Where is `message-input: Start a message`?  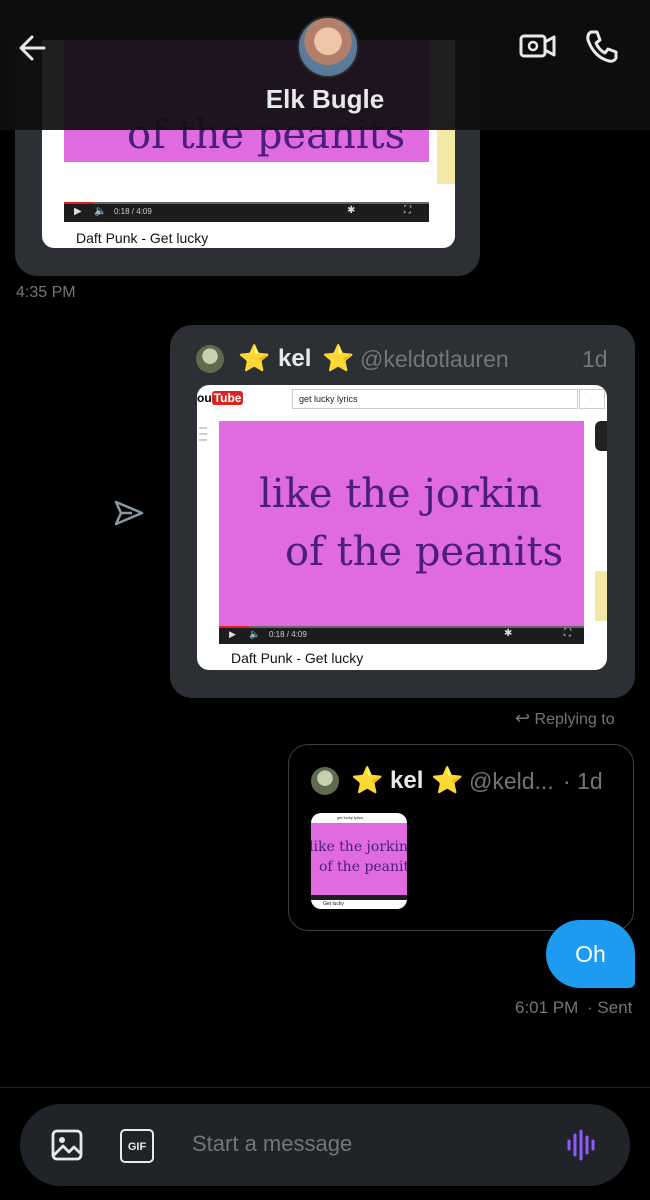 message-input: Start a message is located at coordinates (272, 1144).